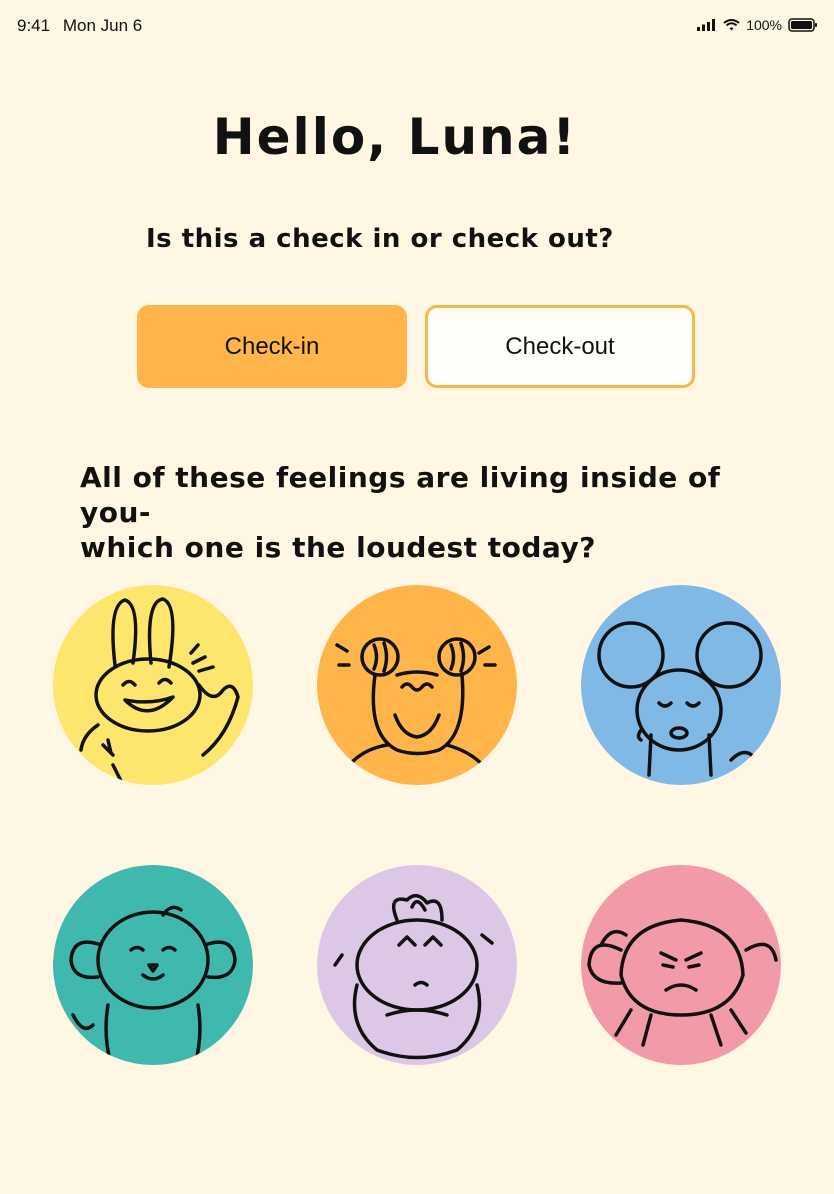 This screenshot has height=1194, width=834. I want to click on battery-percentage: 100%, so click(764, 25).